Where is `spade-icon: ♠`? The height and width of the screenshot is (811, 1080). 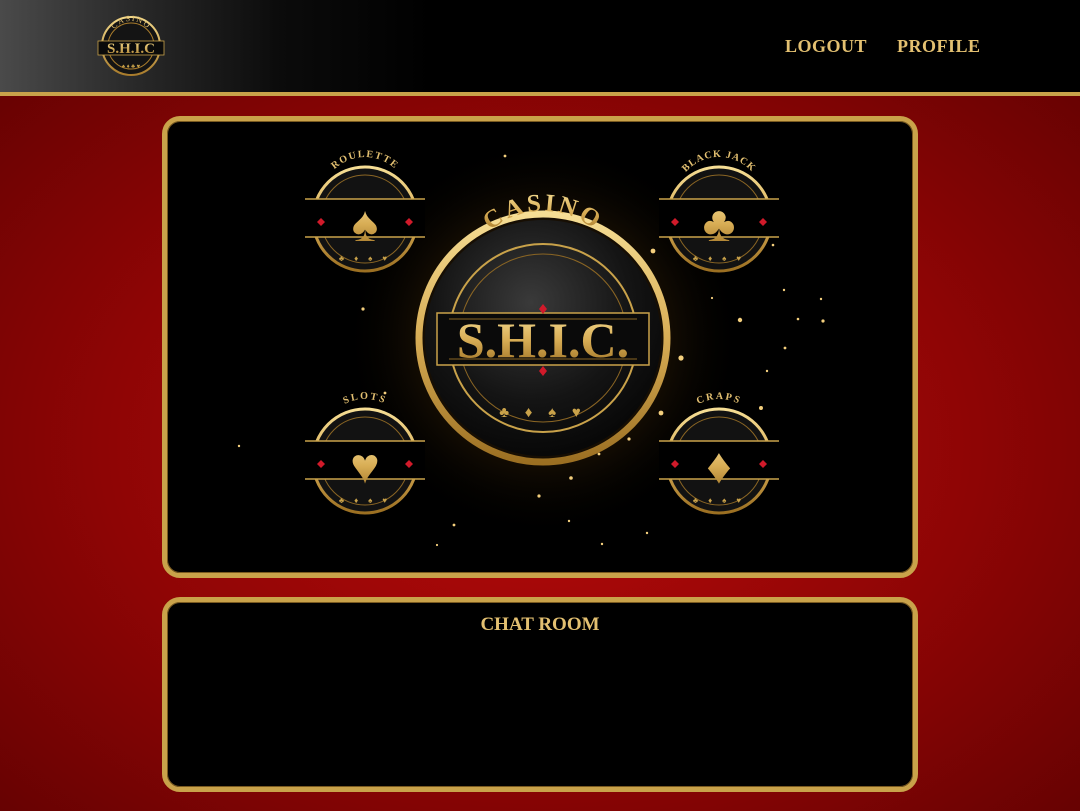
spade-icon: ♠ is located at coordinates (365, 224).